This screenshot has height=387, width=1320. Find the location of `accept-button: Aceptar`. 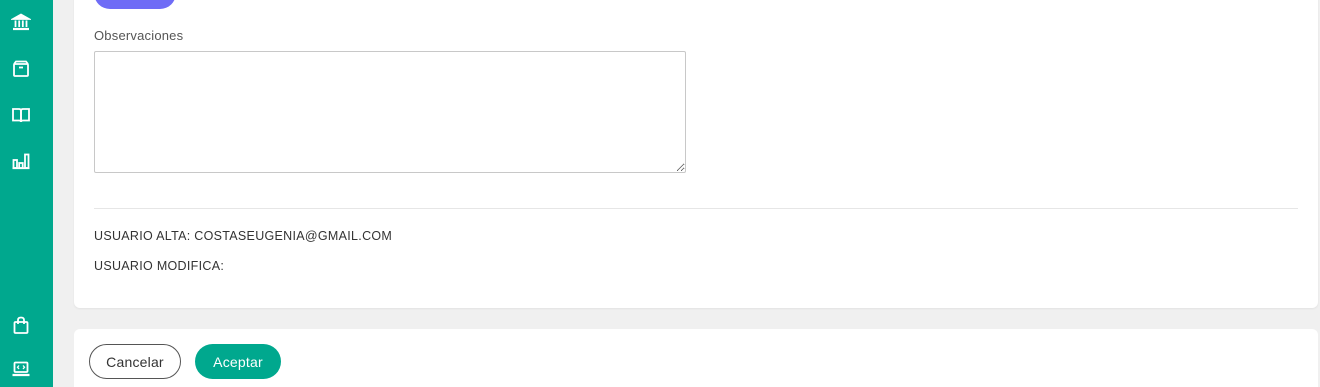

accept-button: Aceptar is located at coordinates (238, 361).